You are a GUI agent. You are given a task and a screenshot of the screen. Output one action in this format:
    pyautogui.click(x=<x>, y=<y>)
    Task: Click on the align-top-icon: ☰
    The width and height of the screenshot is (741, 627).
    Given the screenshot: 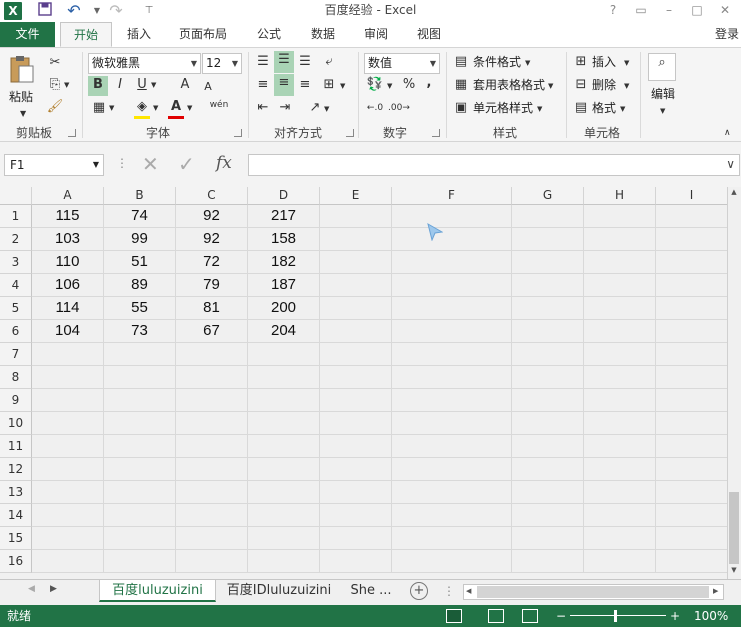 What is the action you would take?
    pyautogui.click(x=263, y=62)
    